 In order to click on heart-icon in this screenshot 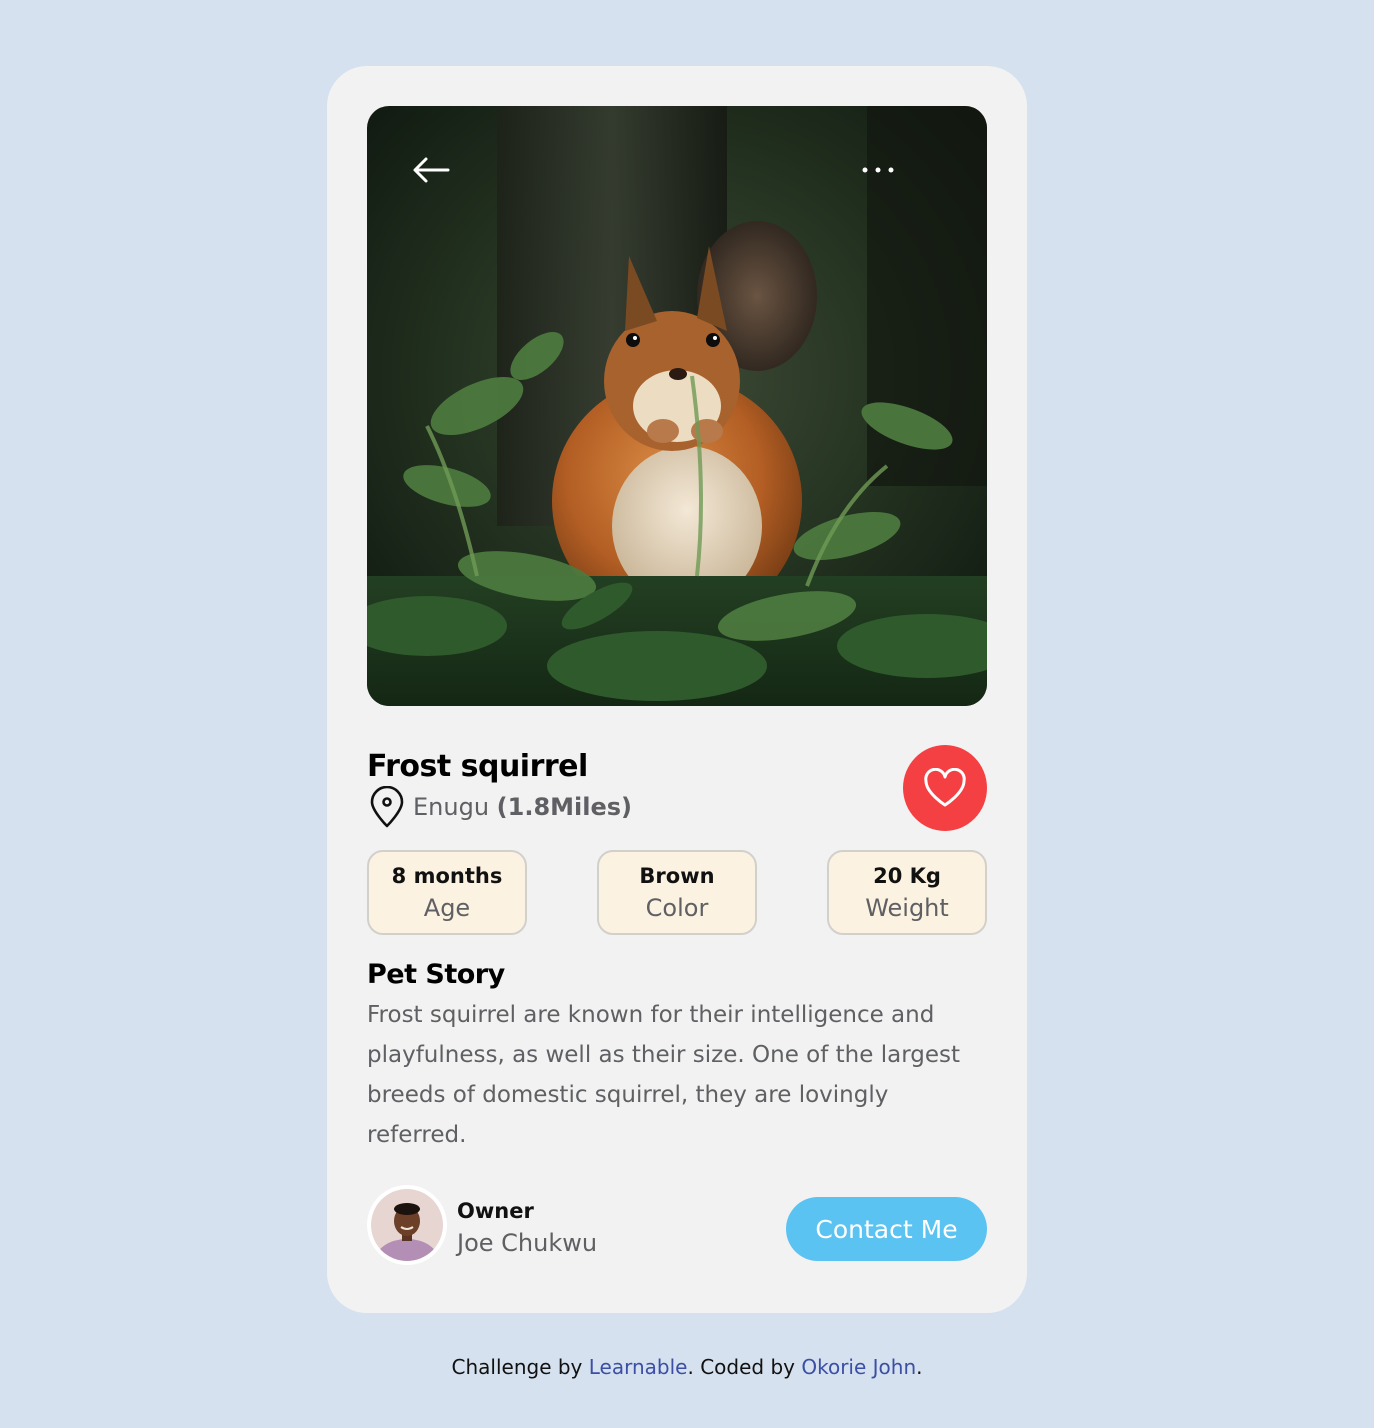, I will do `click(945, 787)`.